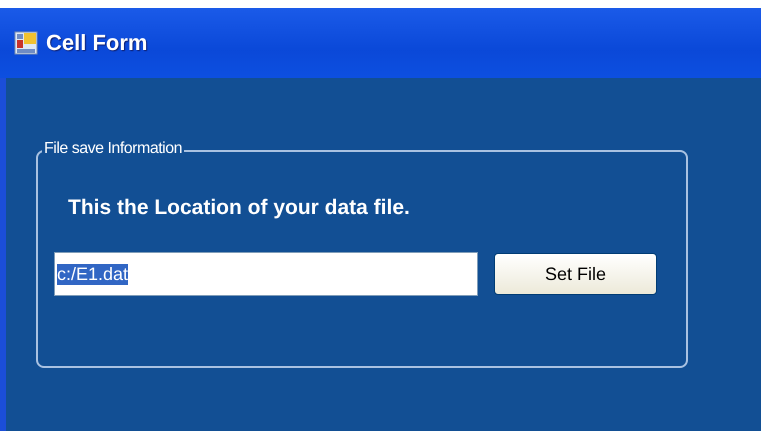 This screenshot has width=761, height=431. What do you see at coordinates (239, 208) in the screenshot?
I see `message-text: This the Location of your data file.` at bounding box center [239, 208].